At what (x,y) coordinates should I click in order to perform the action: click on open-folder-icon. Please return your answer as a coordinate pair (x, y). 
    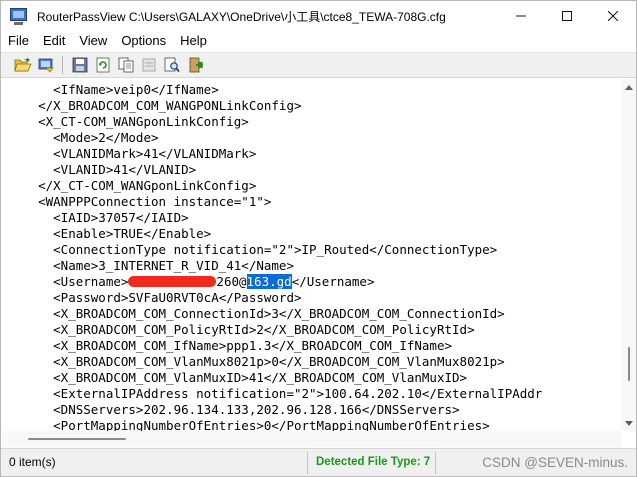
    Looking at the image, I should click on (22, 64).